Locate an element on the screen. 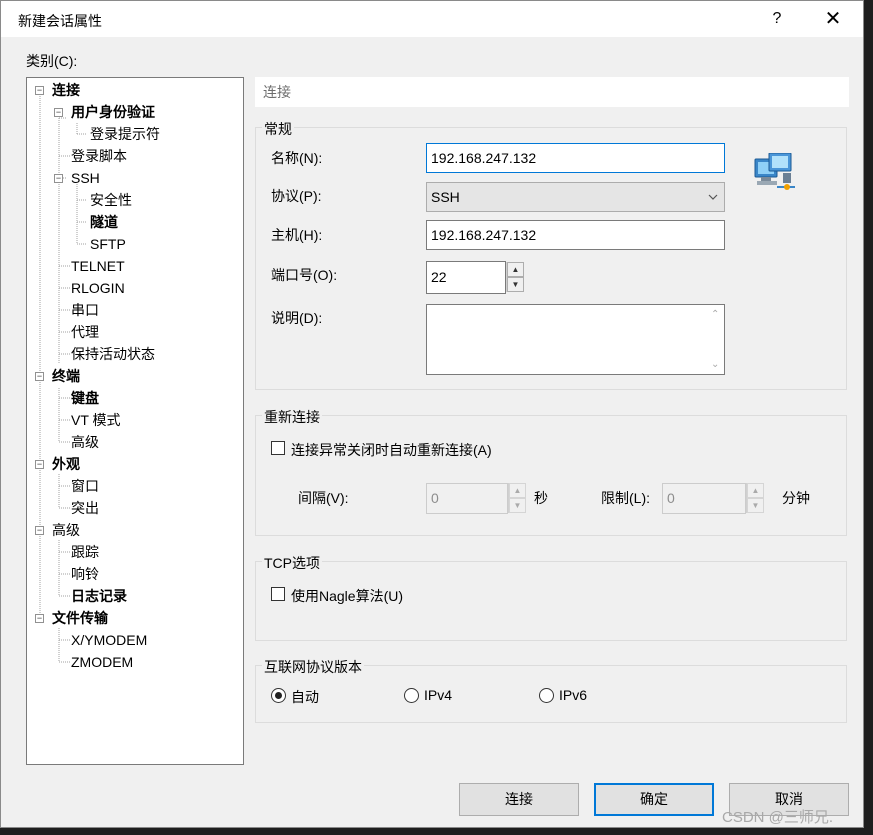 Image resolution: width=873 pixels, height=835 pixels. tree-item-connection: 连接 is located at coordinates (66, 90).